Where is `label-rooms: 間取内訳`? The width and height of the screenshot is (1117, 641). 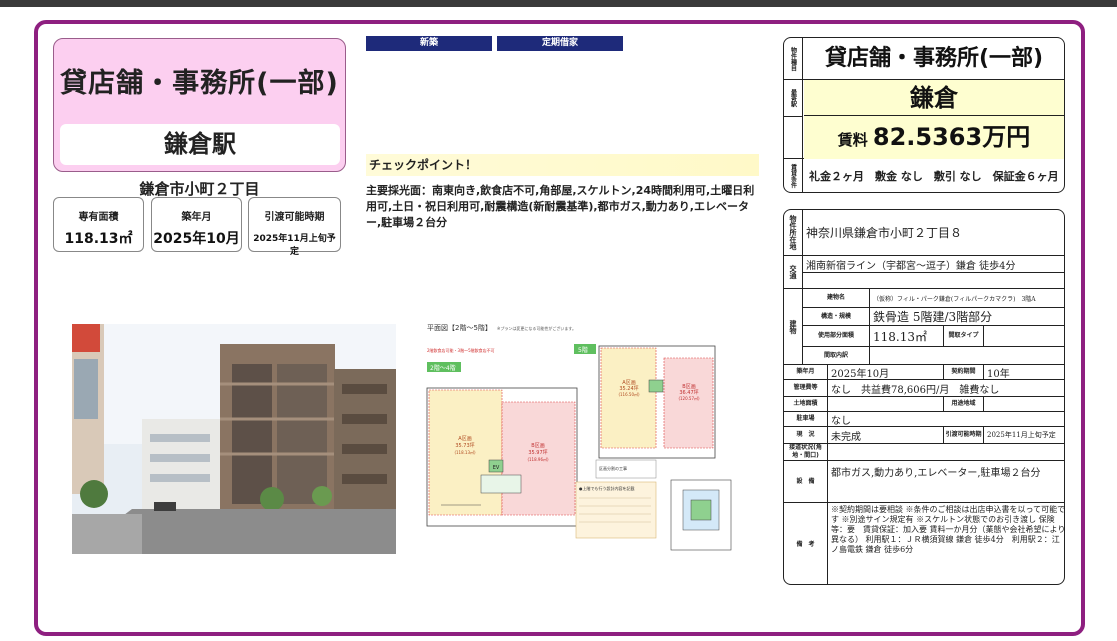
label-rooms: 間取内訳 is located at coordinates (836, 356).